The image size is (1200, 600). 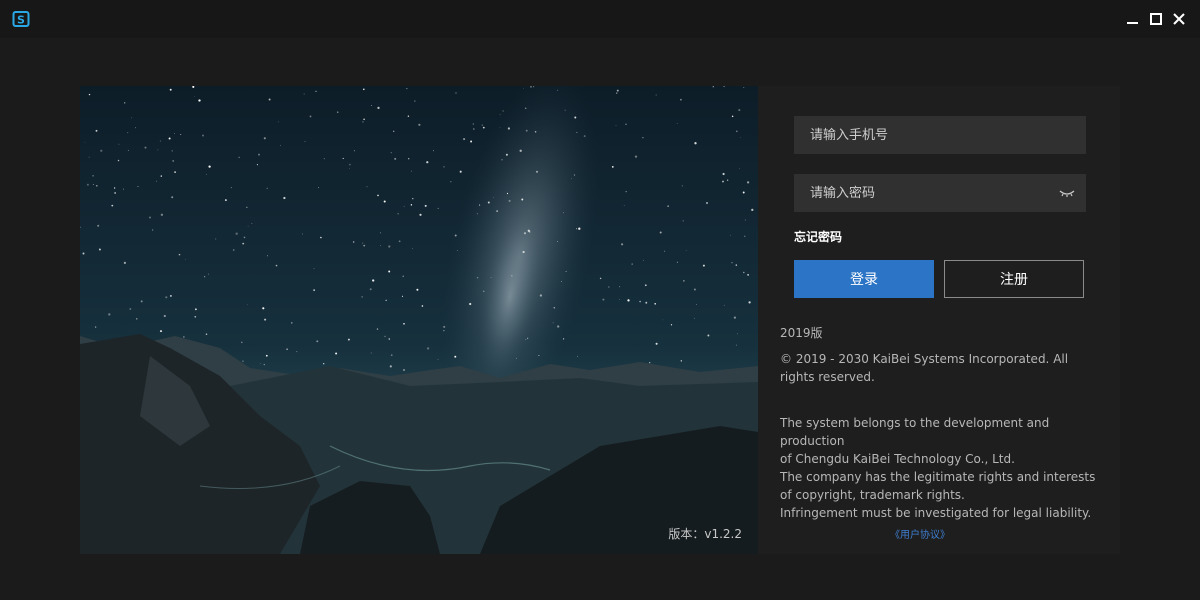 I want to click on user-agreement-link: 《用户协议》, so click(x=920, y=533).